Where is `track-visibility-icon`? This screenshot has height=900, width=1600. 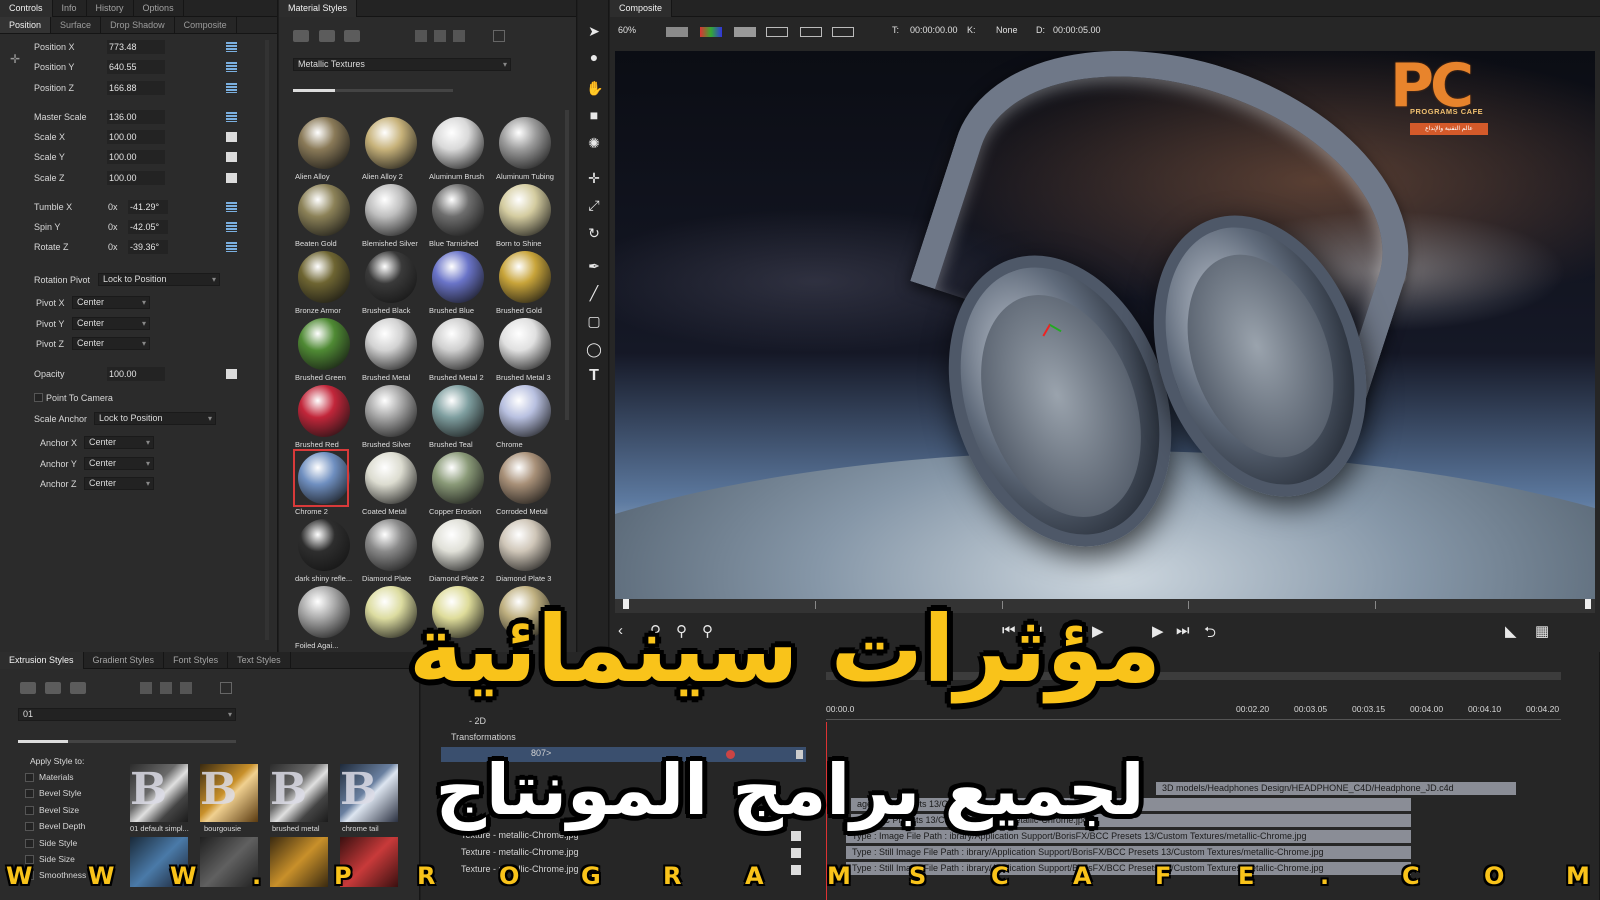
track-visibility-icon is located at coordinates (796, 870).